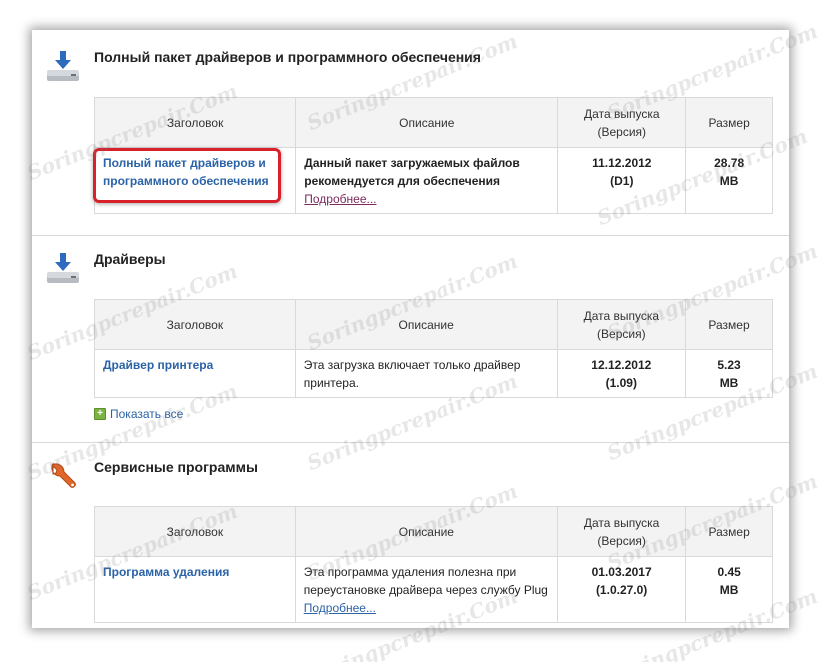  I want to click on release-version: (1.0.27.0), so click(621, 590).